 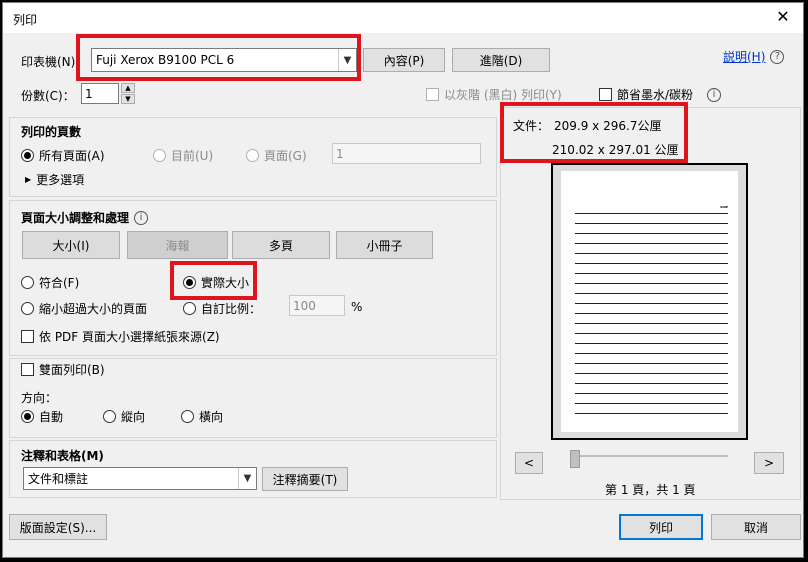 I want to click on grayscale-checkbox, so click(x=432, y=94).